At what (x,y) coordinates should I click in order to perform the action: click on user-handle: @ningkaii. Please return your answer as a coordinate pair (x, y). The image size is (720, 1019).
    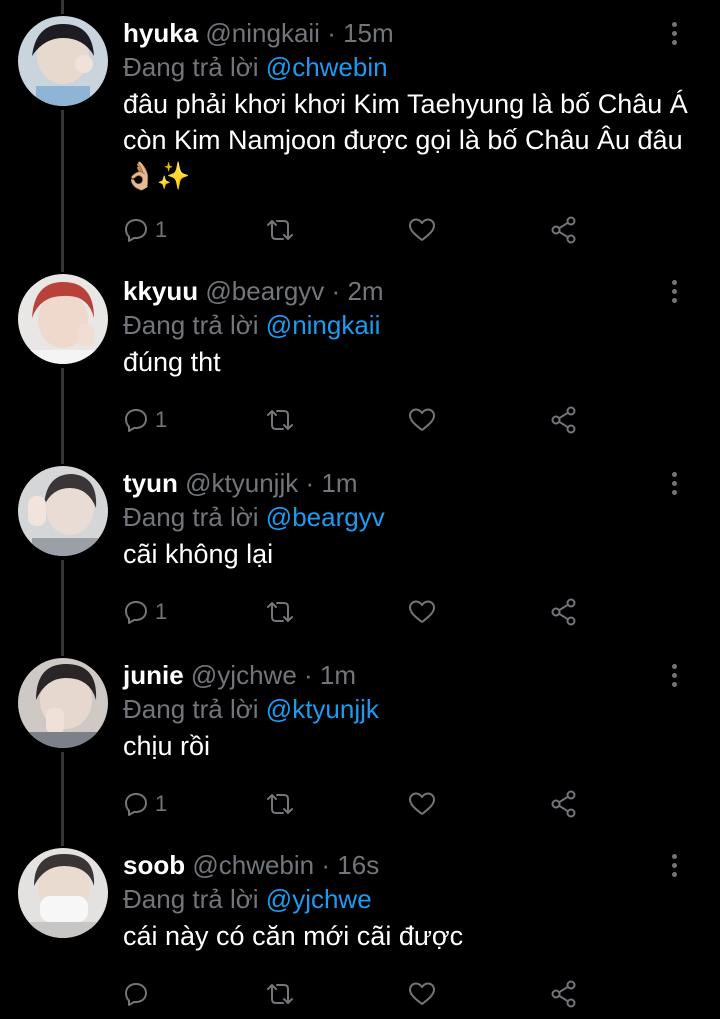
    Looking at the image, I should click on (262, 33).